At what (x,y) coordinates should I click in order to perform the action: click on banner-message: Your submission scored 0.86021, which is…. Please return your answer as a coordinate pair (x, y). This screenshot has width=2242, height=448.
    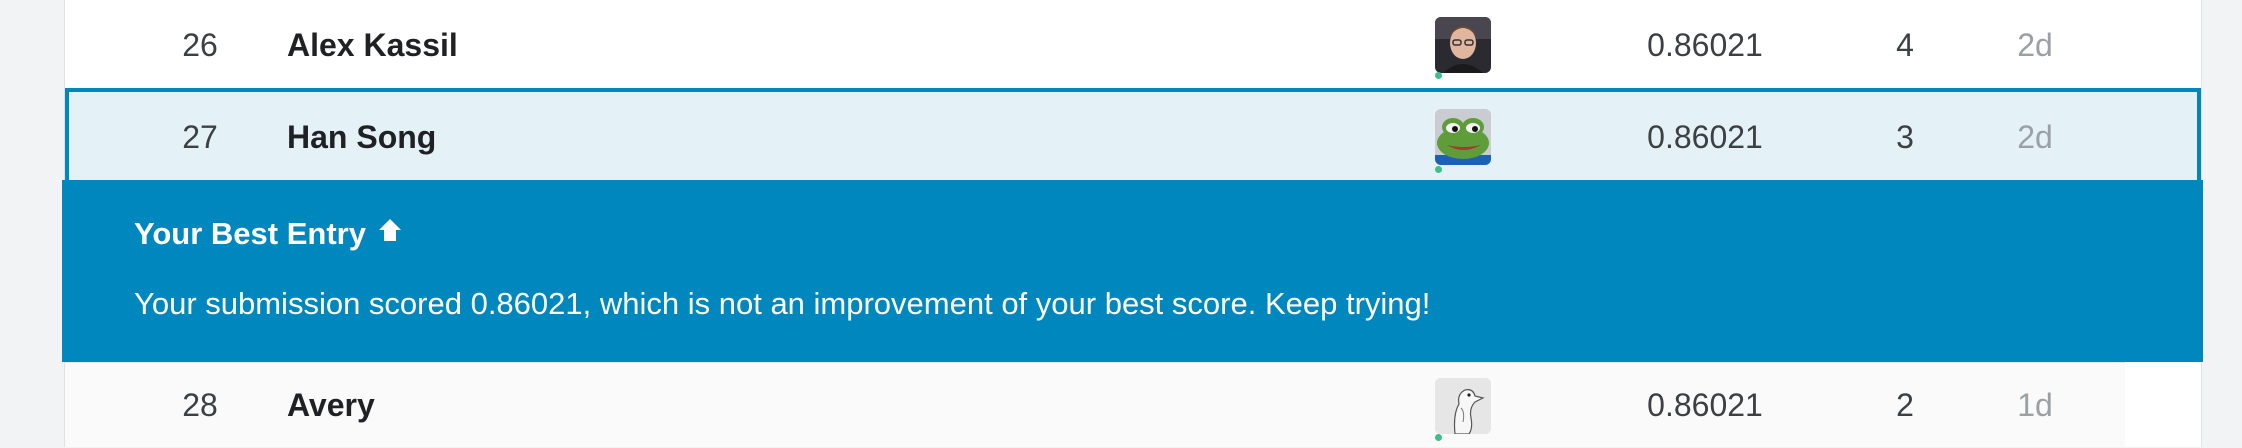
    Looking at the image, I should click on (782, 303).